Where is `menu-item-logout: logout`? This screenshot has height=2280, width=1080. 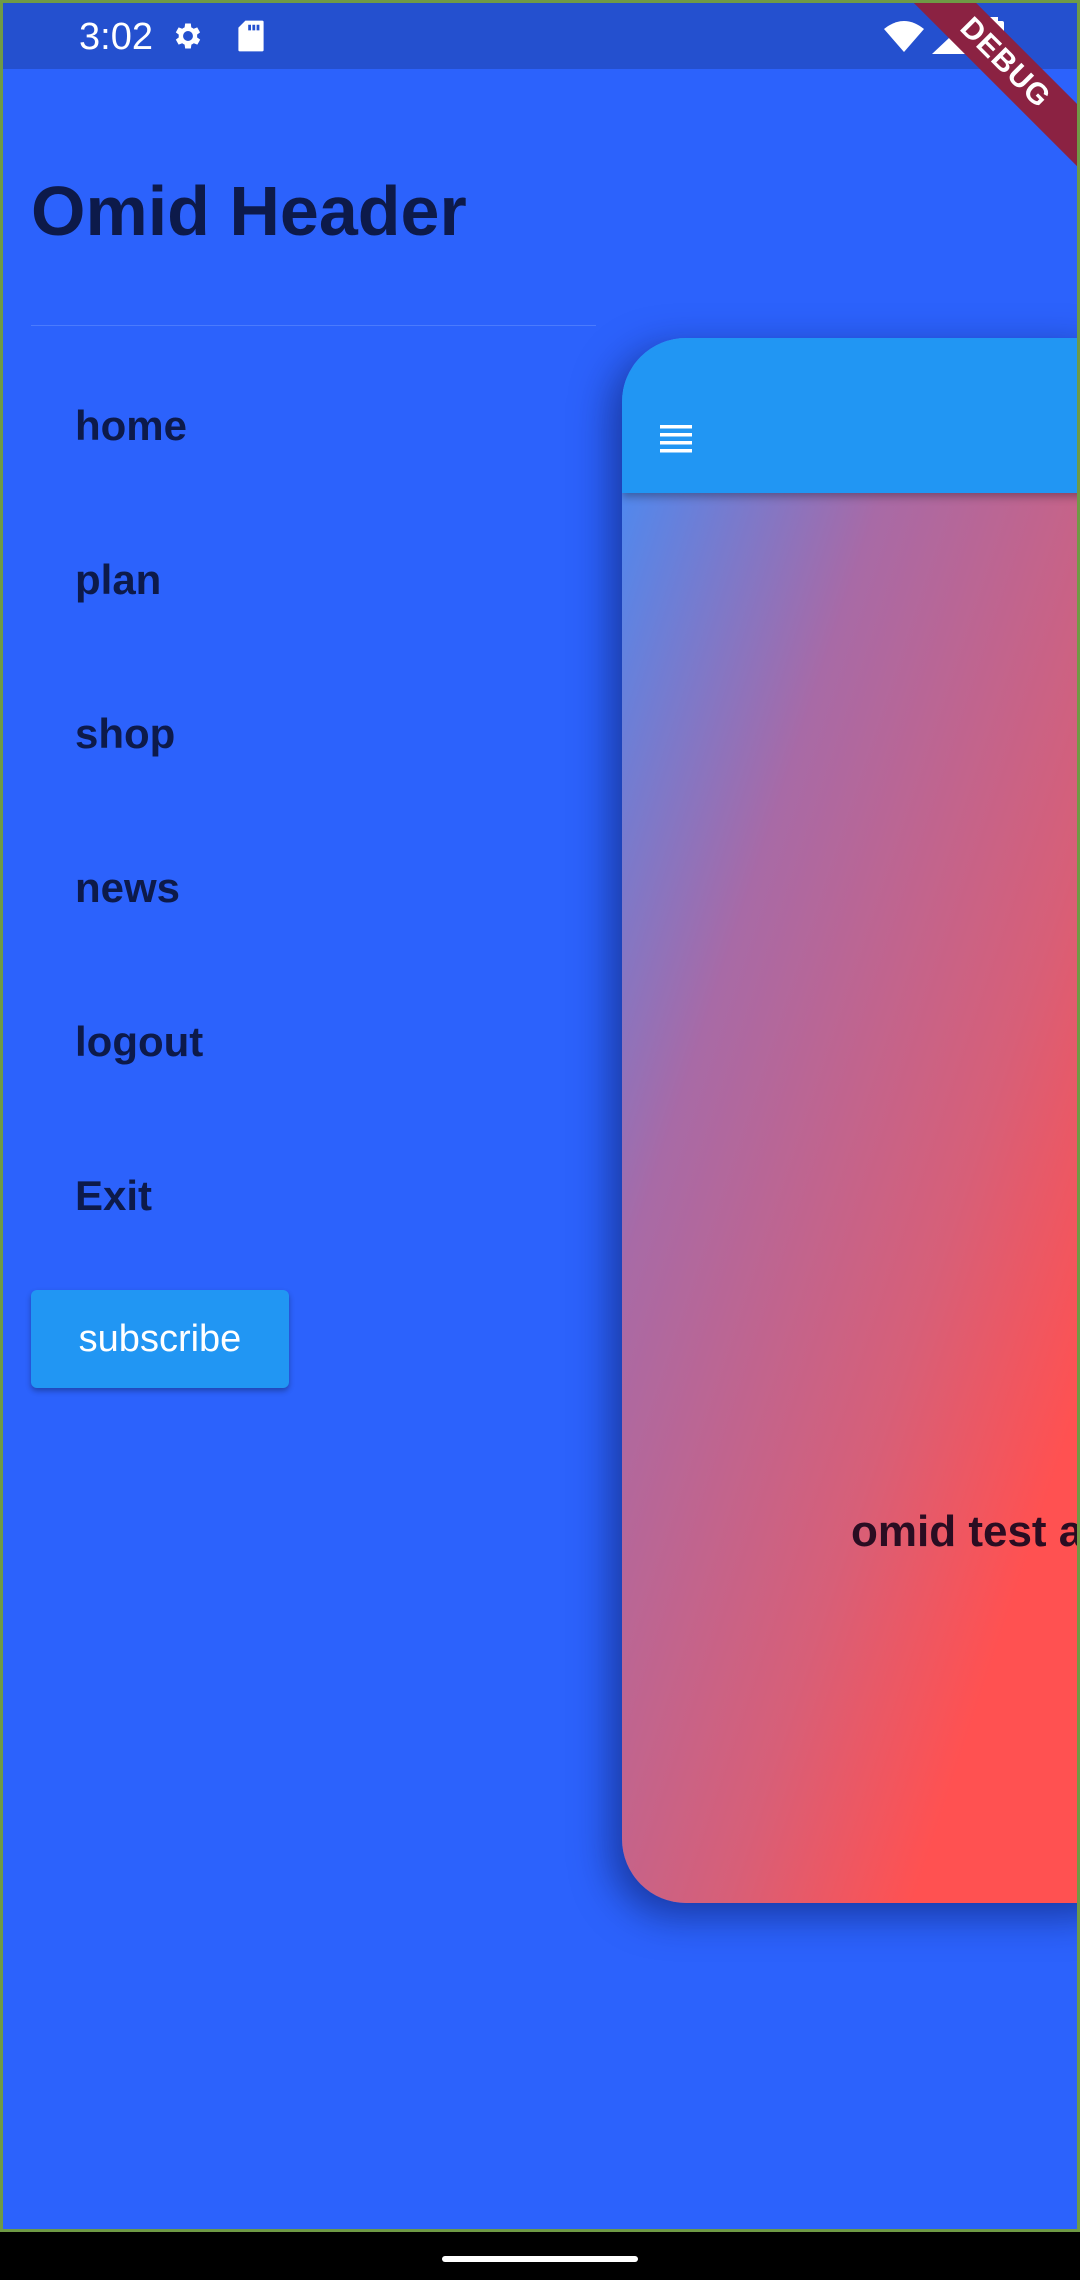
menu-item-logout: logout is located at coordinates (139, 1042).